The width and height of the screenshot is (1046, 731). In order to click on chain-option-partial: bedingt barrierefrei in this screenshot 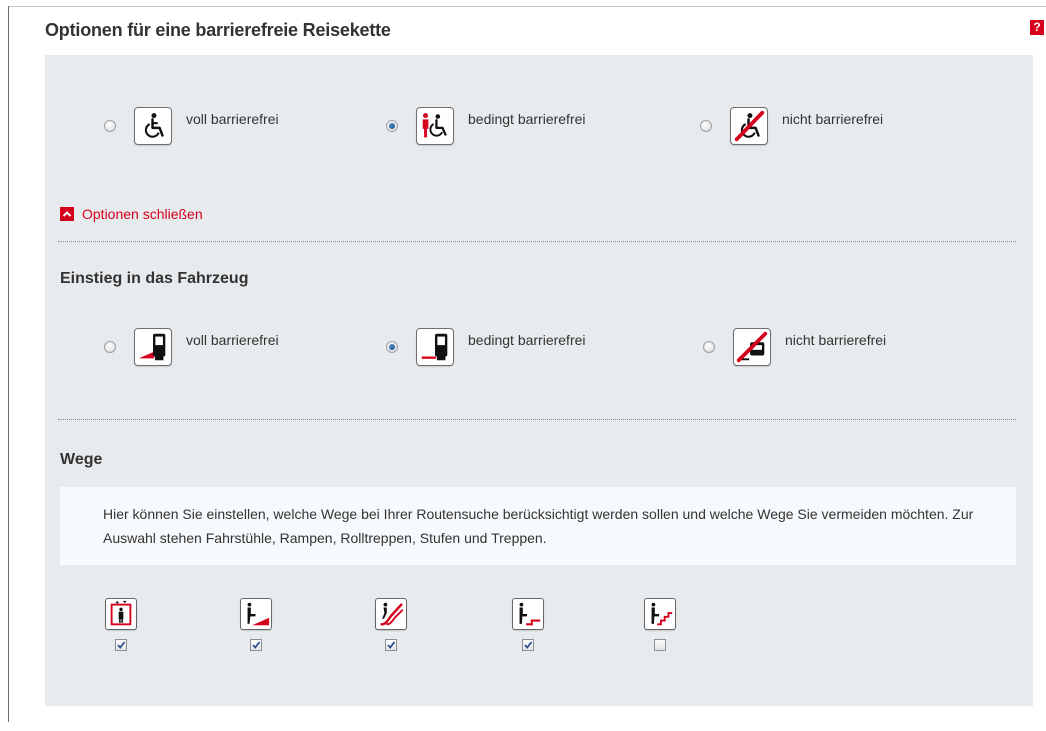, I will do `click(486, 126)`.